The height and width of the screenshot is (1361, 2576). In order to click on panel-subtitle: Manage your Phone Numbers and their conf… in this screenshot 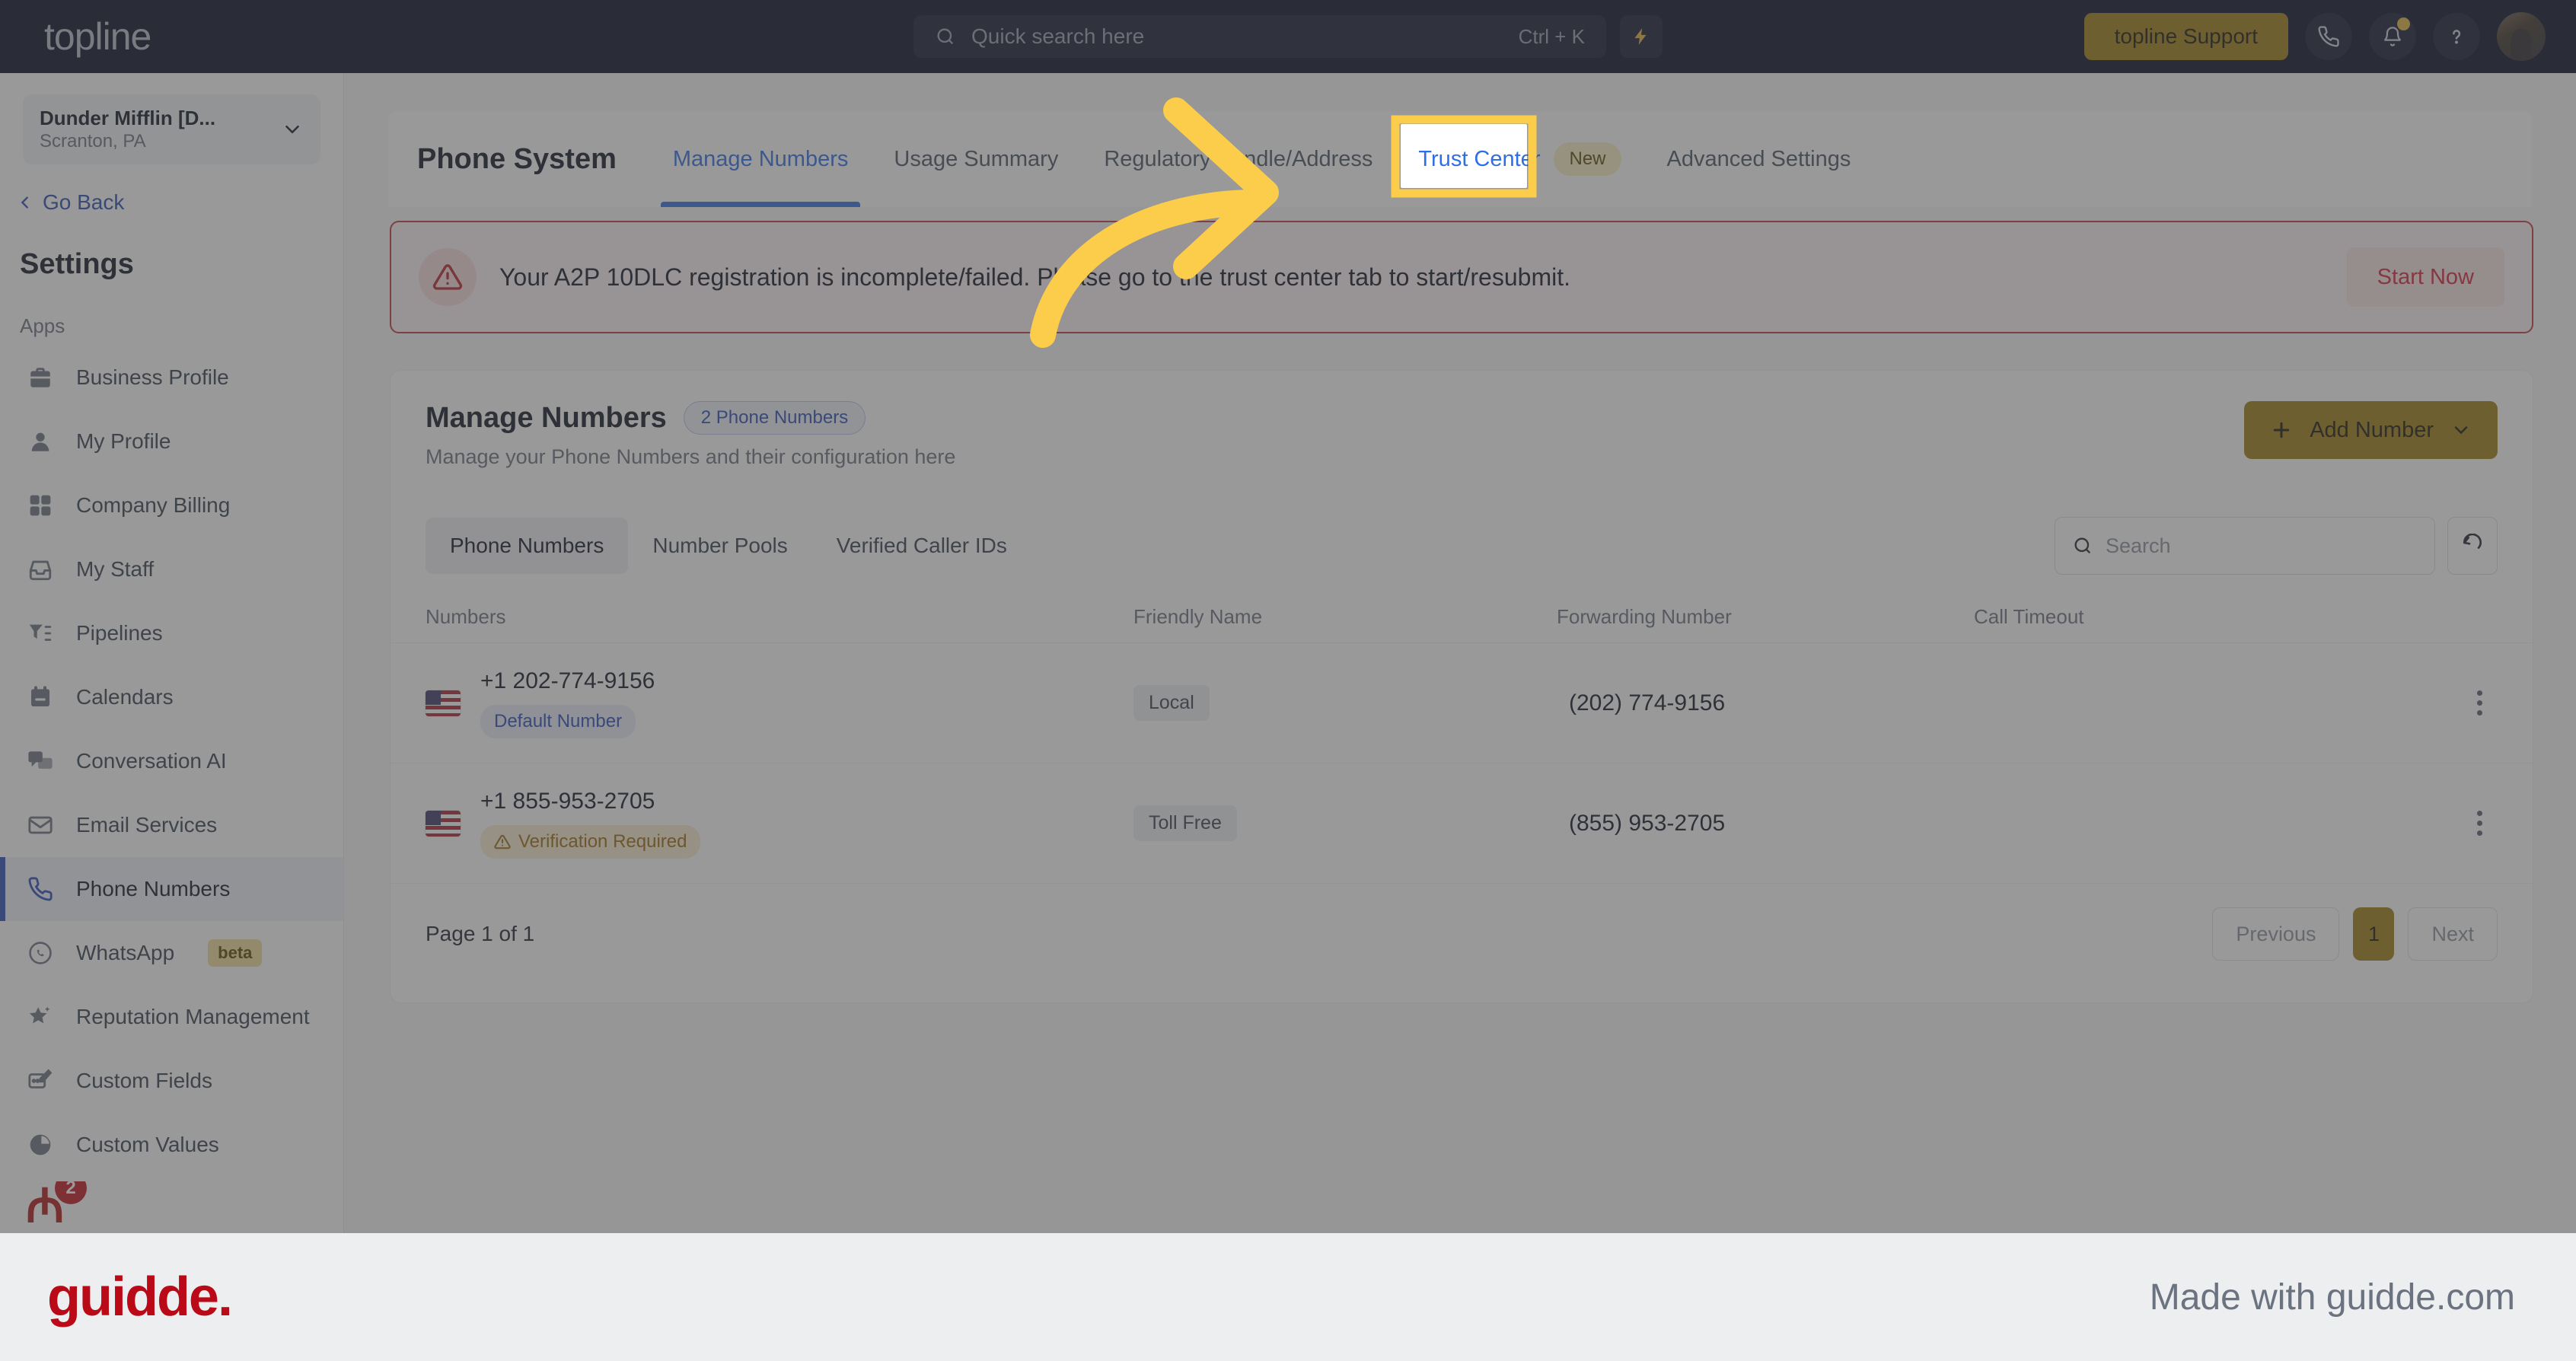, I will do `click(691, 456)`.